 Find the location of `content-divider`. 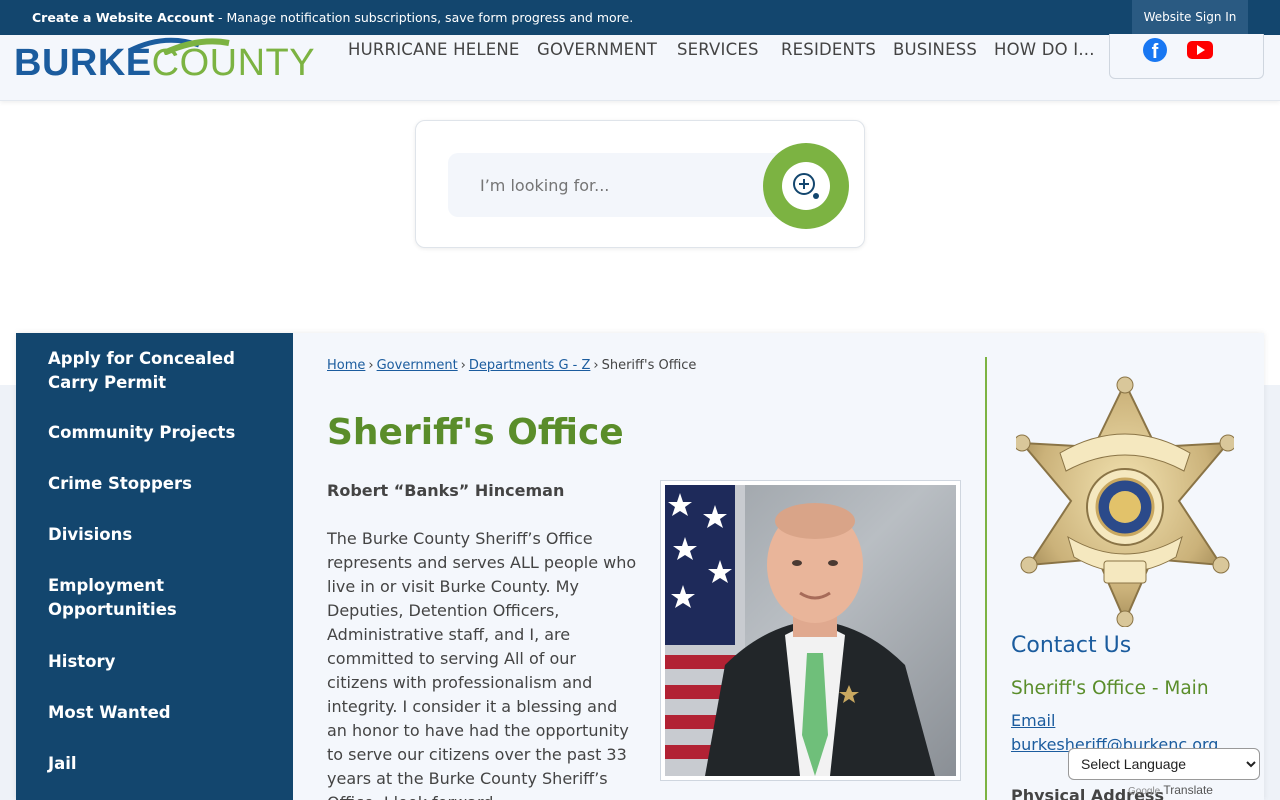

content-divider is located at coordinates (986, 578).